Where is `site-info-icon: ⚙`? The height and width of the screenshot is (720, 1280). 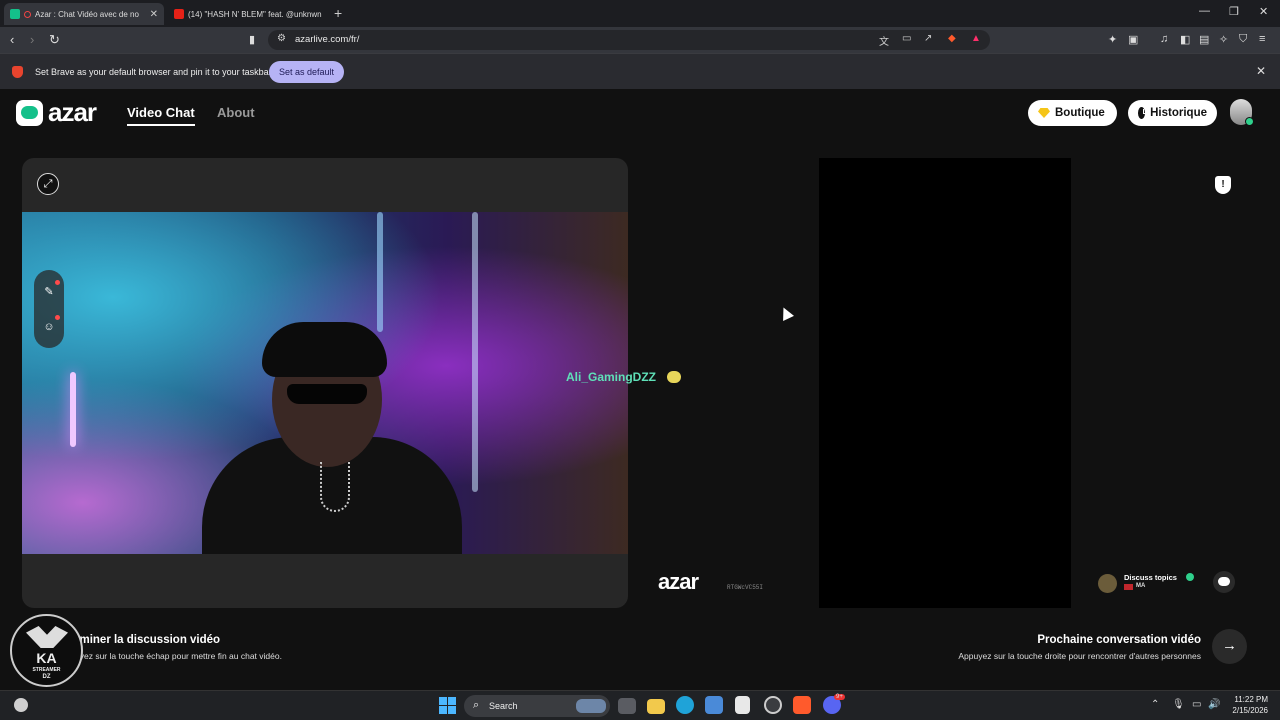 site-info-icon: ⚙ is located at coordinates (281, 38).